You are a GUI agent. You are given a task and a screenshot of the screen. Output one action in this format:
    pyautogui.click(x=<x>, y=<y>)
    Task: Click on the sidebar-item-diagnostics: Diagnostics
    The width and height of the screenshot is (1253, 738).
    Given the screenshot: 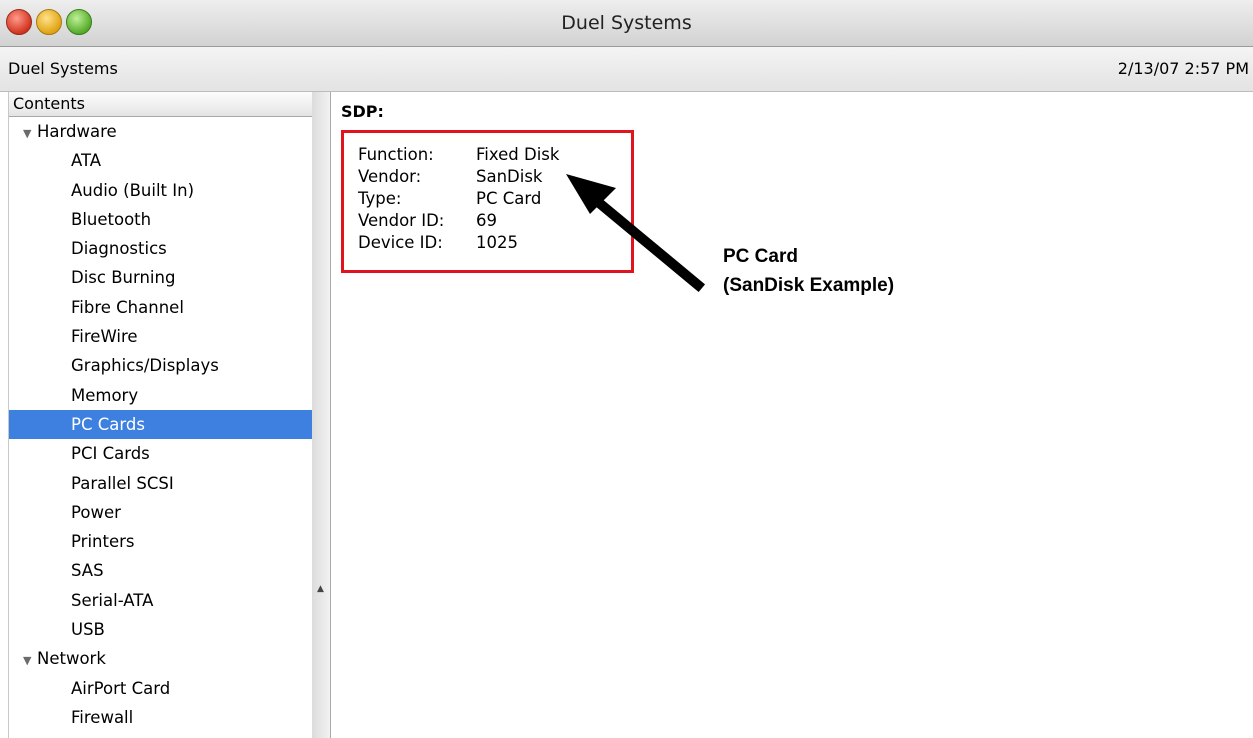 What is the action you would take?
    pyautogui.click(x=160, y=248)
    